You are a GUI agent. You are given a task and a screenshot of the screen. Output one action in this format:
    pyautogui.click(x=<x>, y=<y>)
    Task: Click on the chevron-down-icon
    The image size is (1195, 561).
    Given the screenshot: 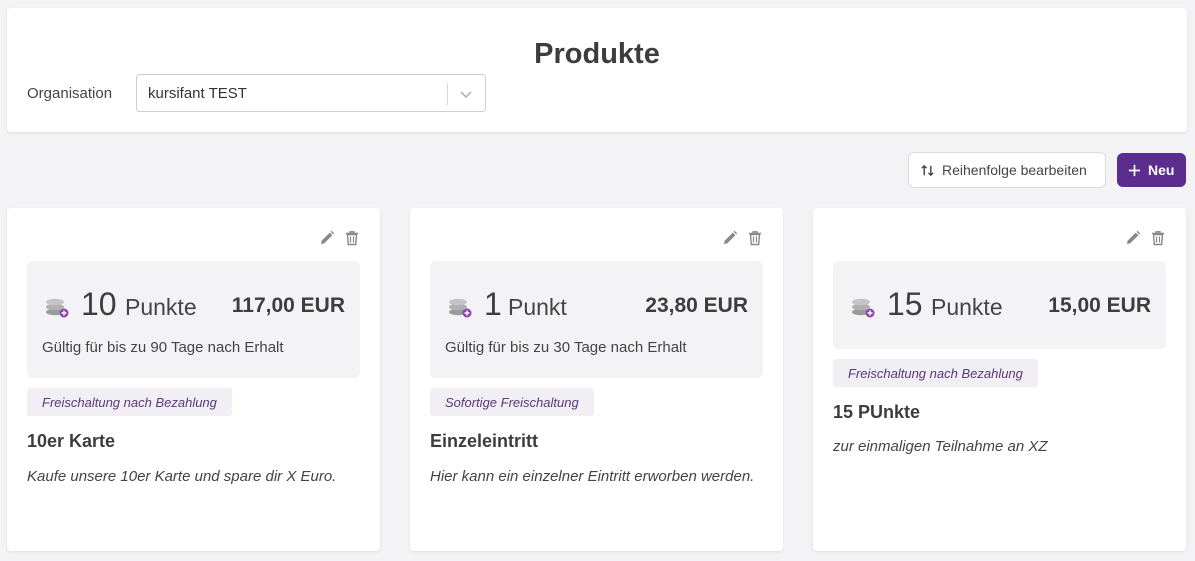 What is the action you would take?
    pyautogui.click(x=466, y=94)
    